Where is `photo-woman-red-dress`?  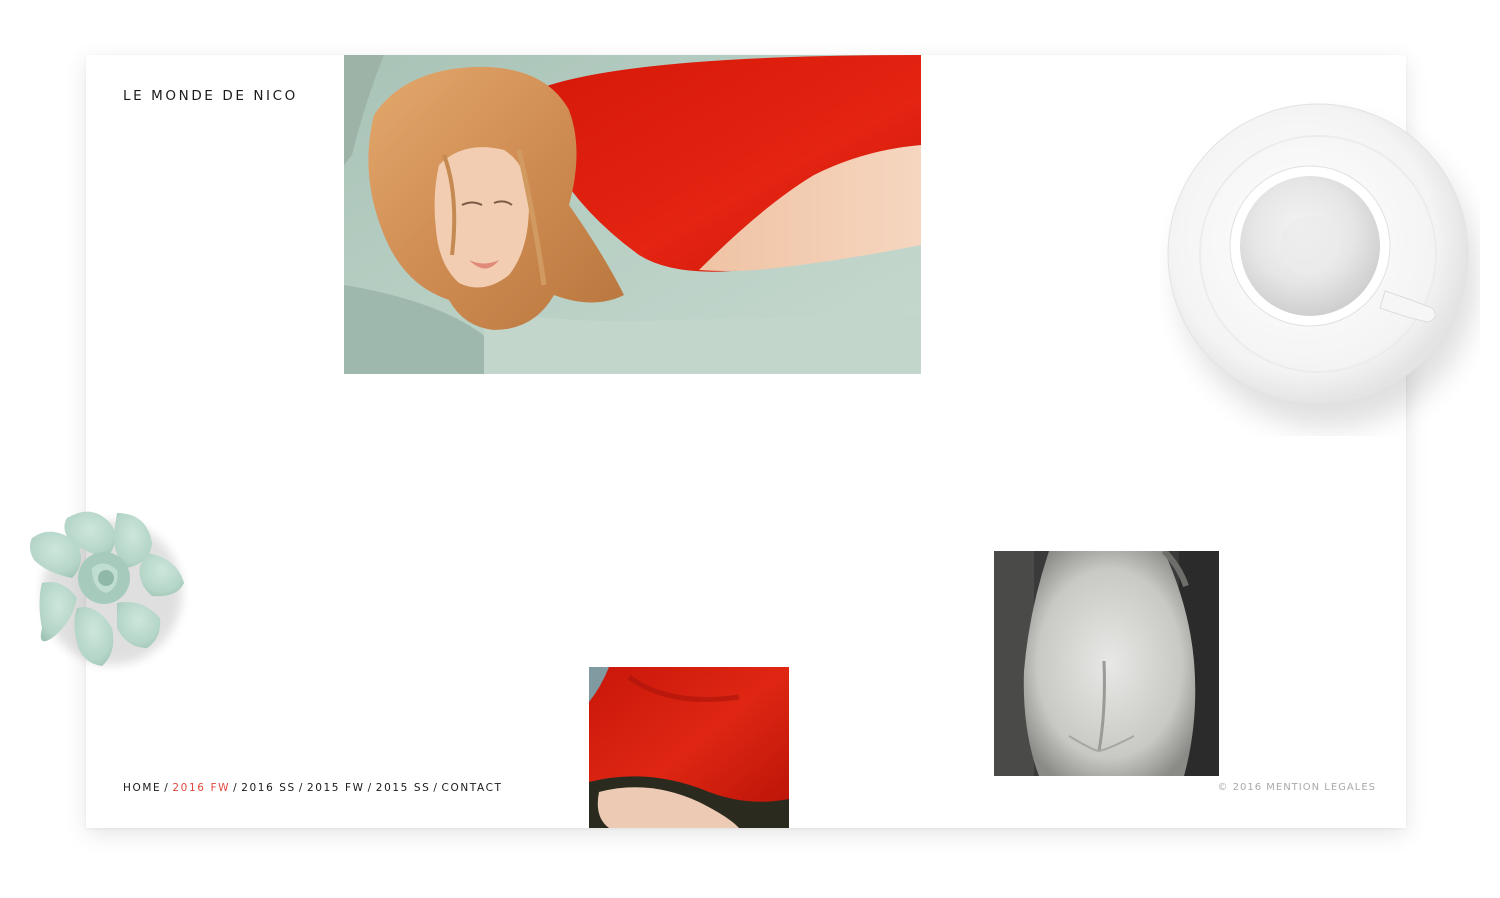
photo-woman-red-dress is located at coordinates (632, 214).